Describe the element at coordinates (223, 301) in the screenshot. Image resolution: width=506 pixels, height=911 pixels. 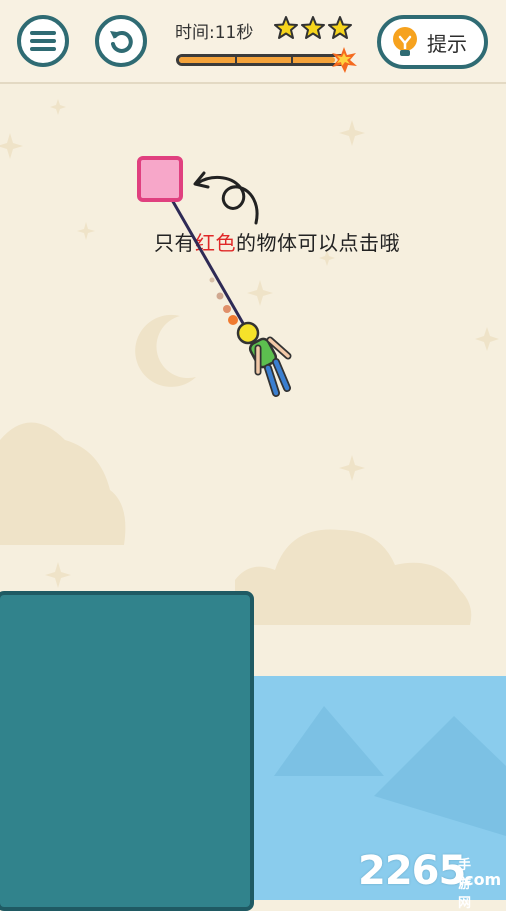
I see `motion-trail` at that location.